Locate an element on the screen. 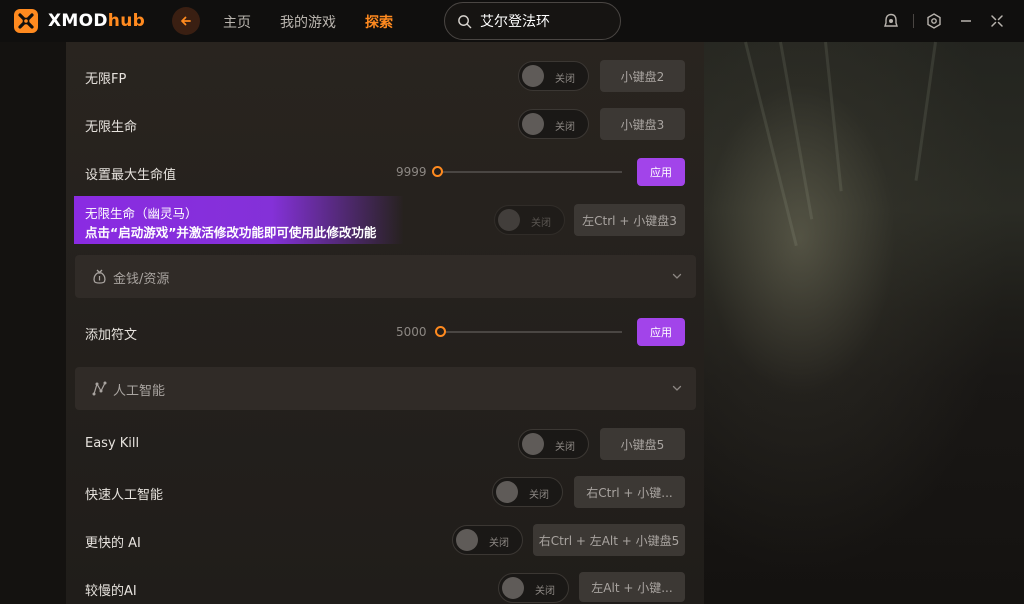  logo-icon is located at coordinates (26, 21).